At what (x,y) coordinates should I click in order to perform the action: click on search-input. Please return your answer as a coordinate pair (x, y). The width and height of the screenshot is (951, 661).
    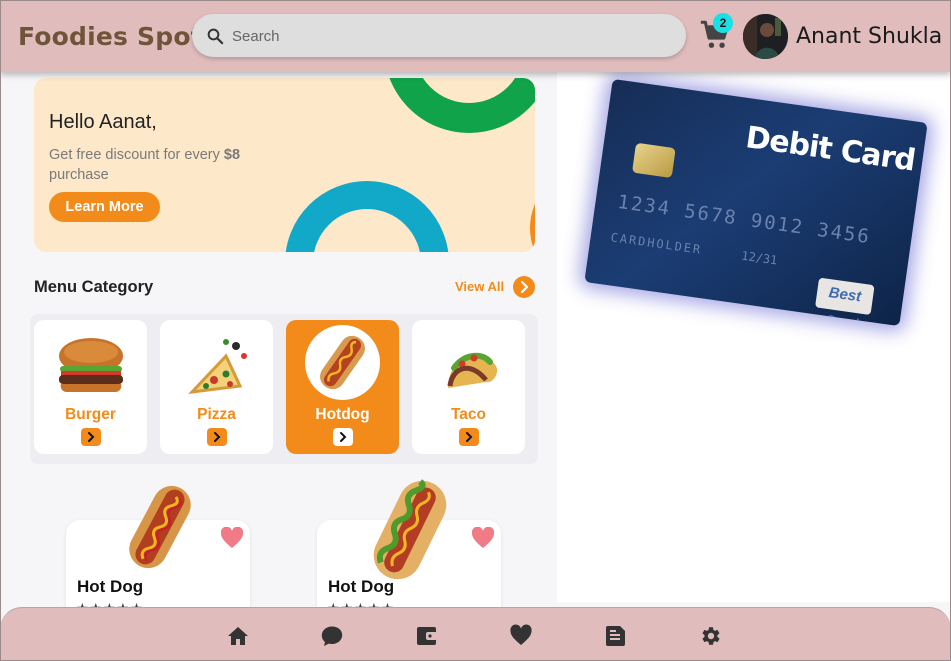
    Looking at the image, I should click on (447, 36).